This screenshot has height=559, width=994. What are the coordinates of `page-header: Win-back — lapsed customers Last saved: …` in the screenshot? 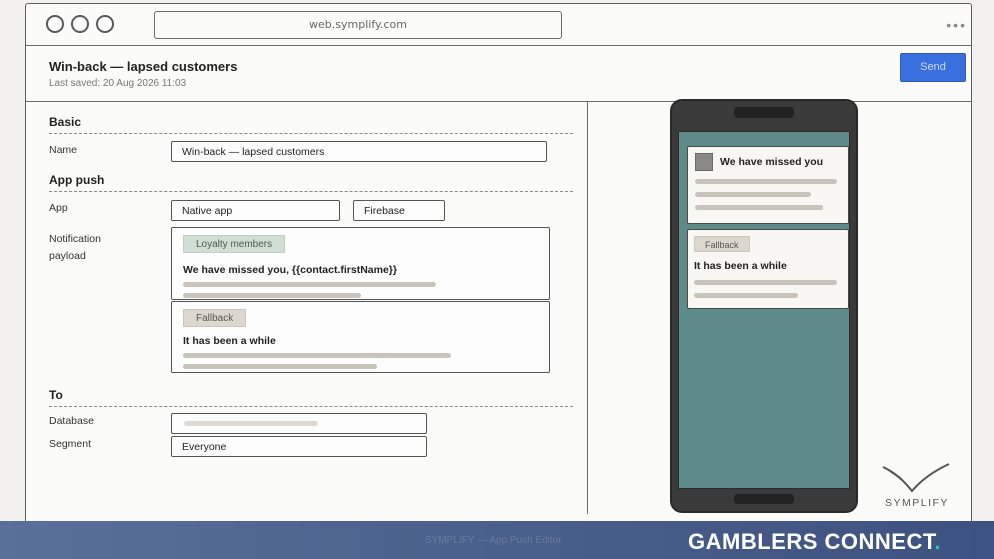 It's located at (498, 74).